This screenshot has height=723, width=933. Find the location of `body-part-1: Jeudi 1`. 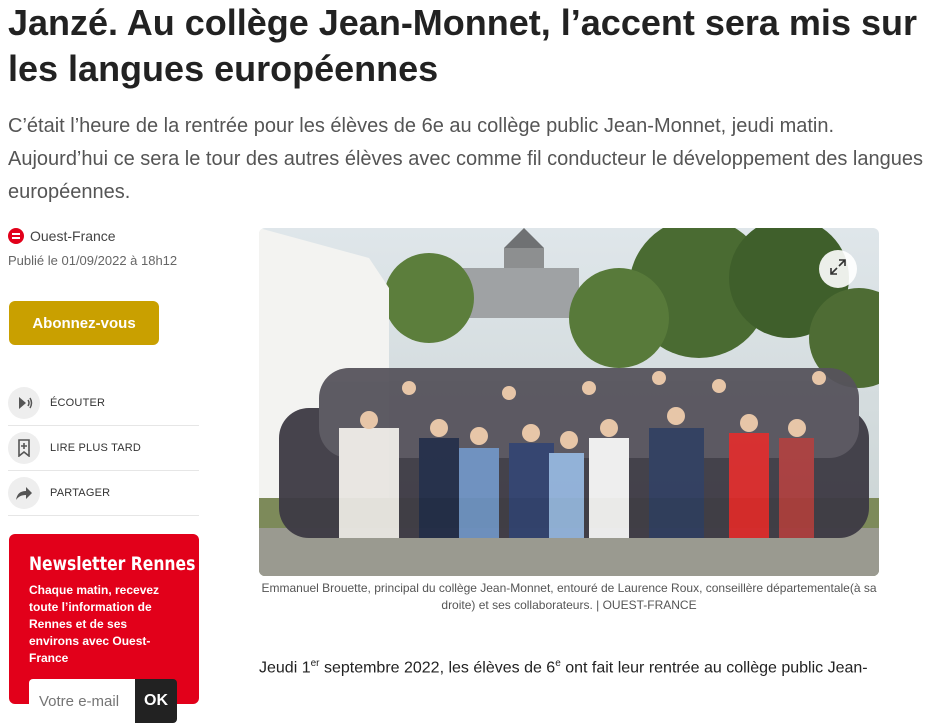

body-part-1: Jeudi 1 is located at coordinates (285, 668).